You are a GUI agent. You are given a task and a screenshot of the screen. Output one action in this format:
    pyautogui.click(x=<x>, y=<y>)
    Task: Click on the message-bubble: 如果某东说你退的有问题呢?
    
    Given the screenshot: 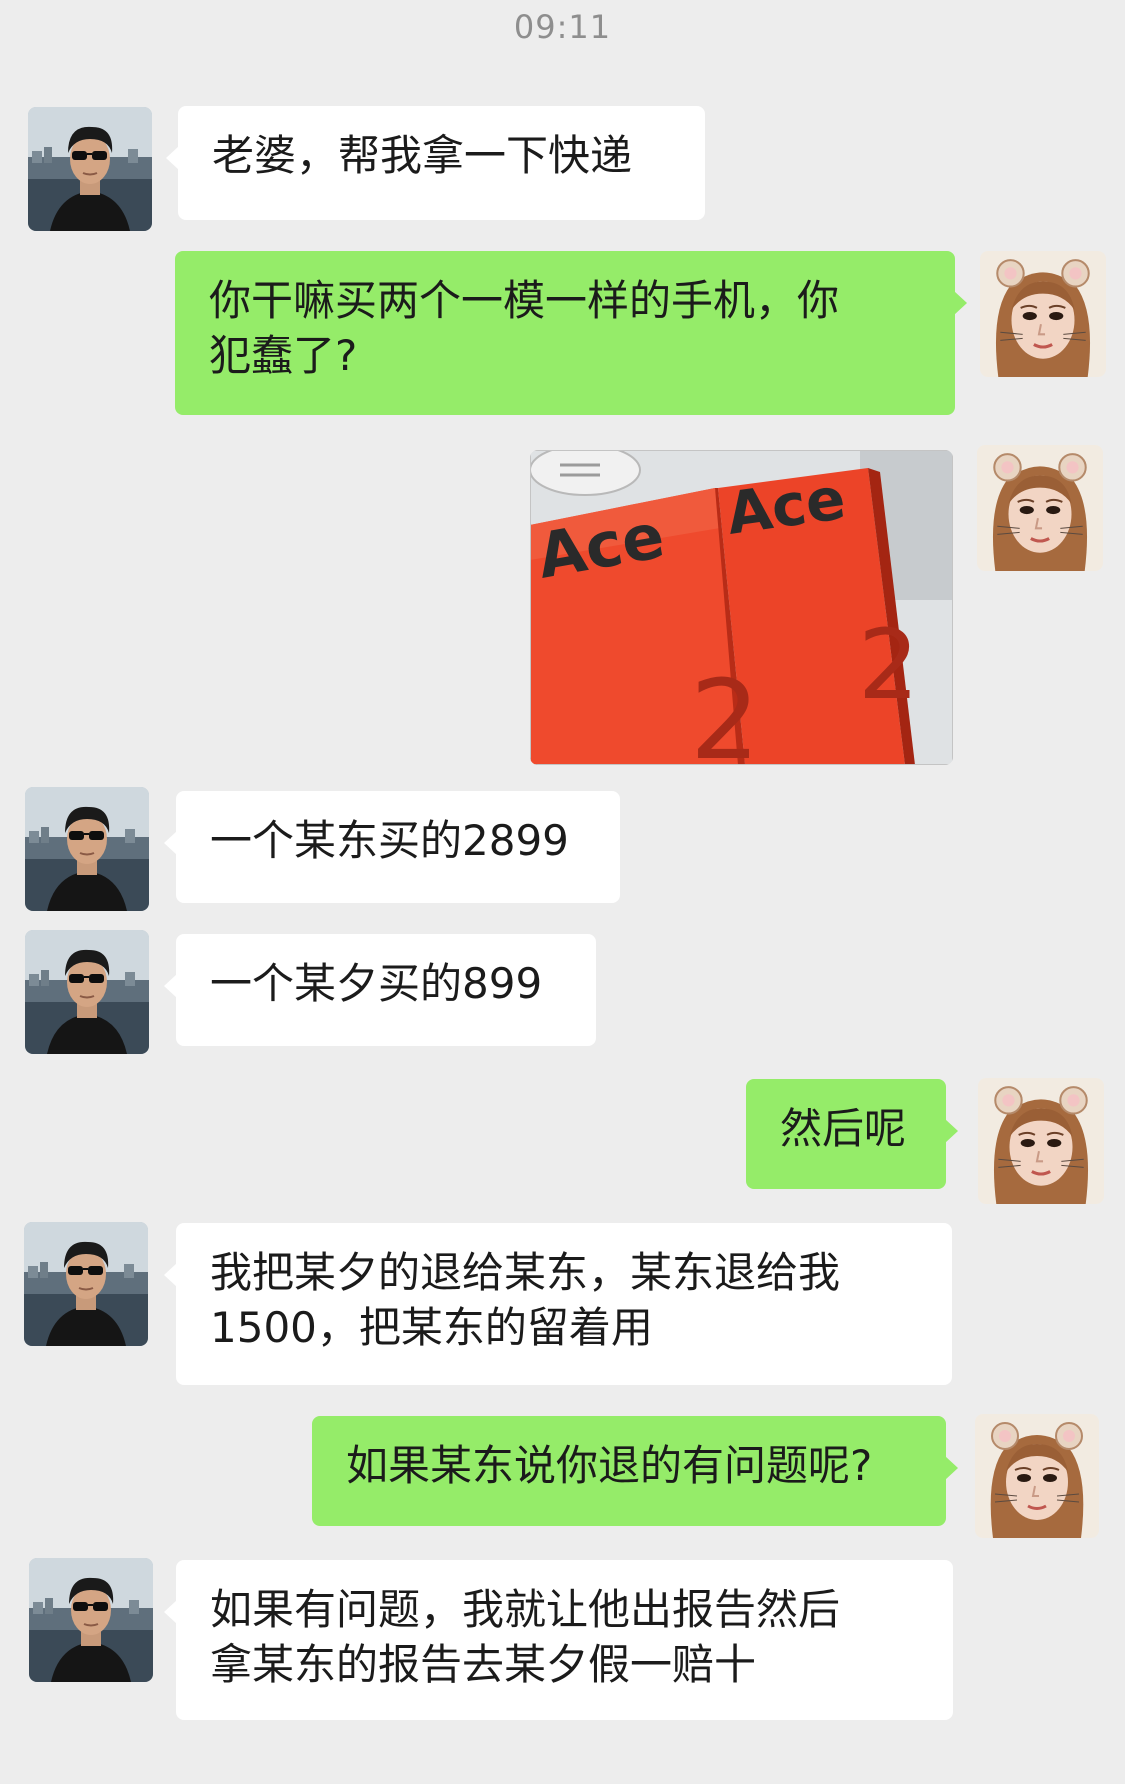 What is the action you would take?
    pyautogui.click(x=635, y=1471)
    